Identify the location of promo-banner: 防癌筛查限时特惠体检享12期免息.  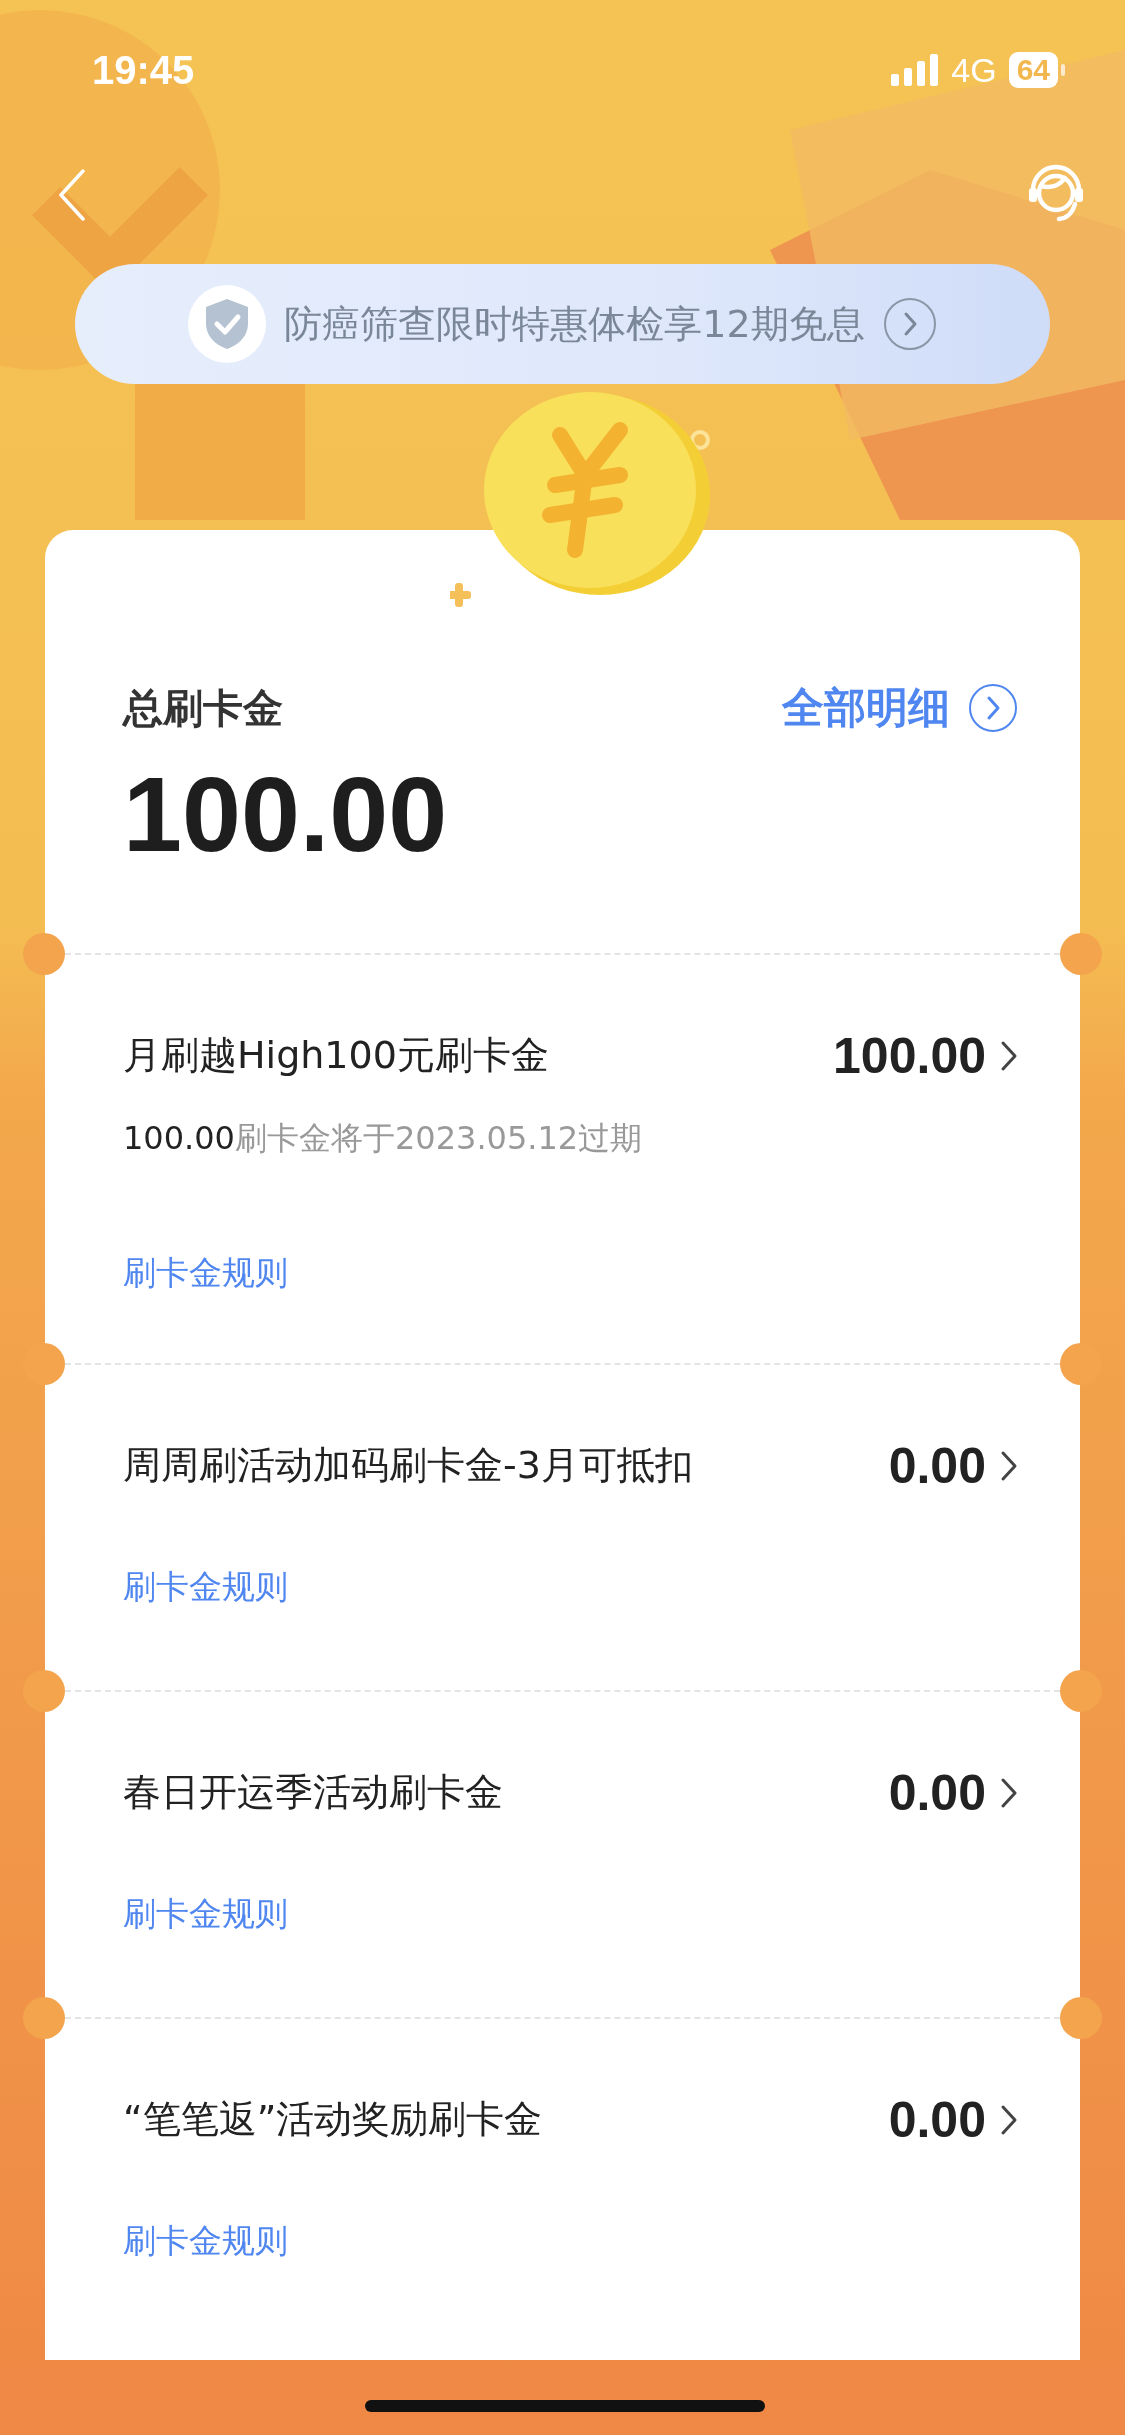
(562, 324).